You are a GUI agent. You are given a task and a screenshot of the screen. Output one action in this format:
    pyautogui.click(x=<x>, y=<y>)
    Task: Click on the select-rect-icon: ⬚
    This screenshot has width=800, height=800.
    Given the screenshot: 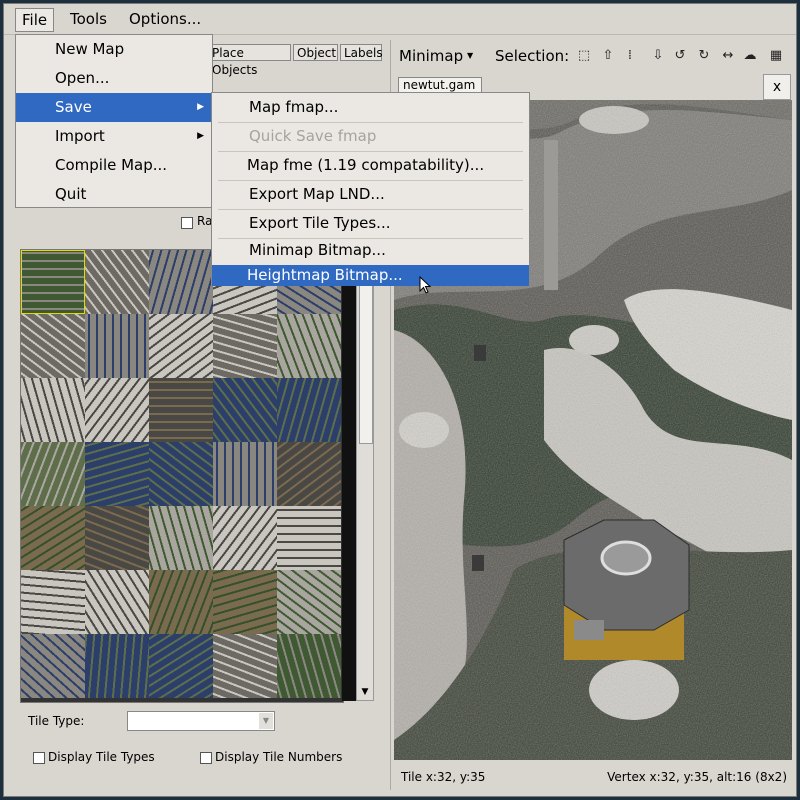 What is the action you would take?
    pyautogui.click(x=584, y=56)
    